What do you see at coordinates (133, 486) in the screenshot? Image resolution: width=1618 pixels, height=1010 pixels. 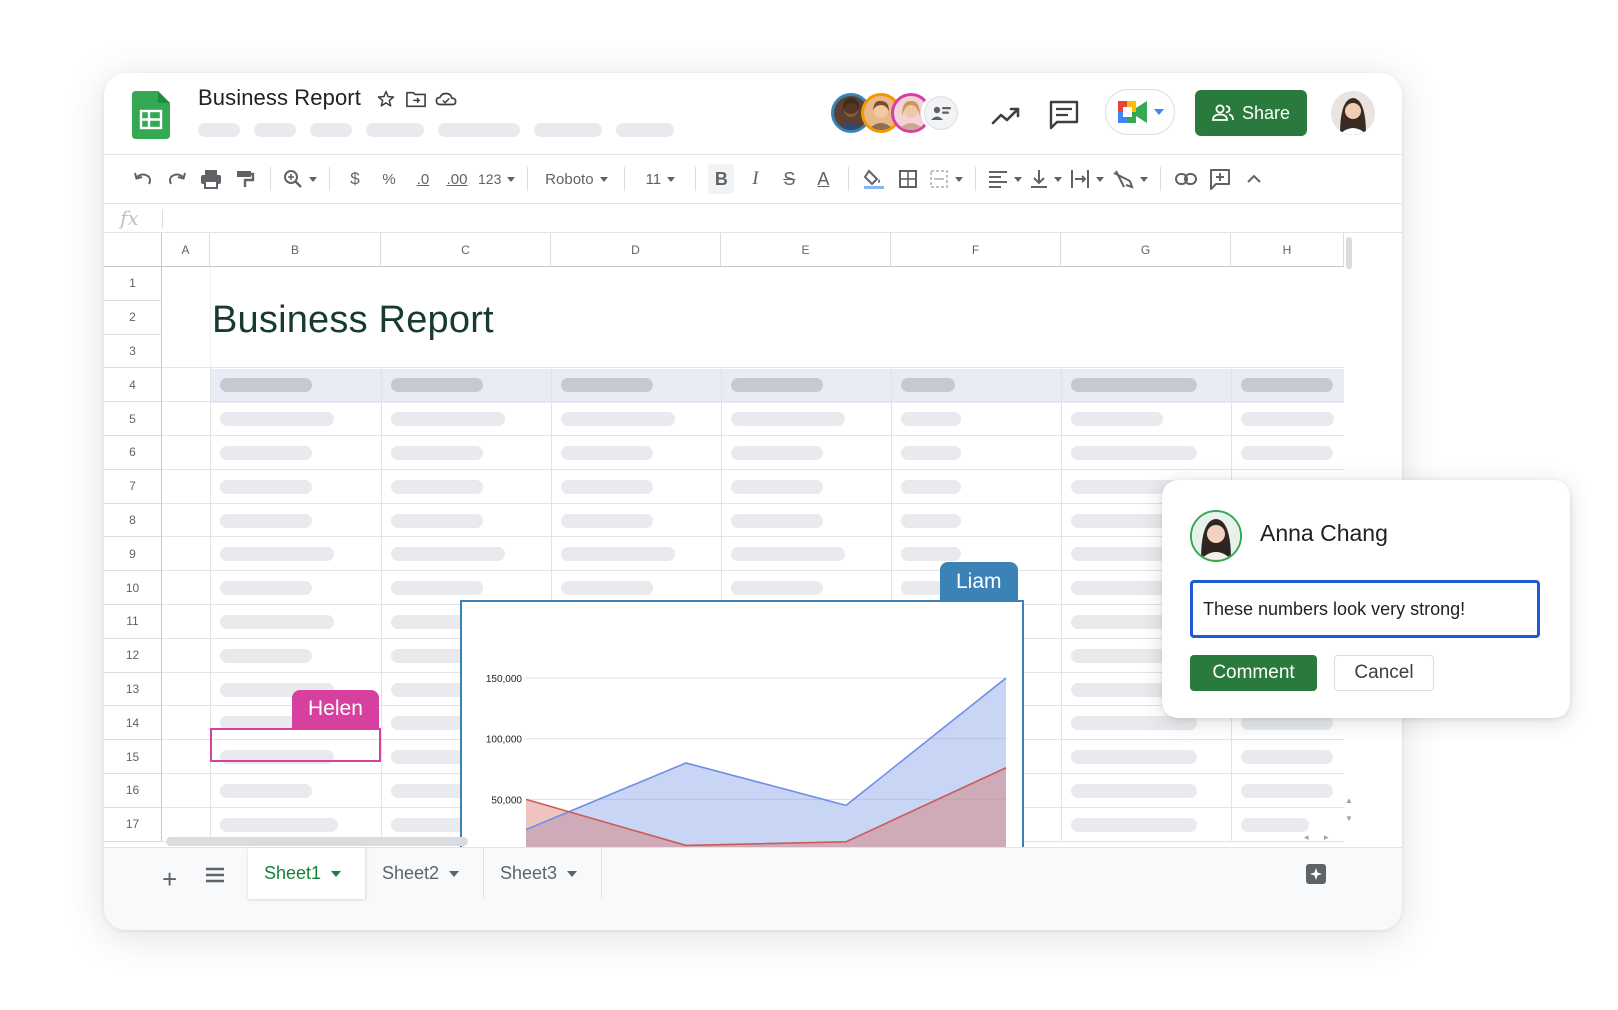 I see `row-header: 7` at bounding box center [133, 486].